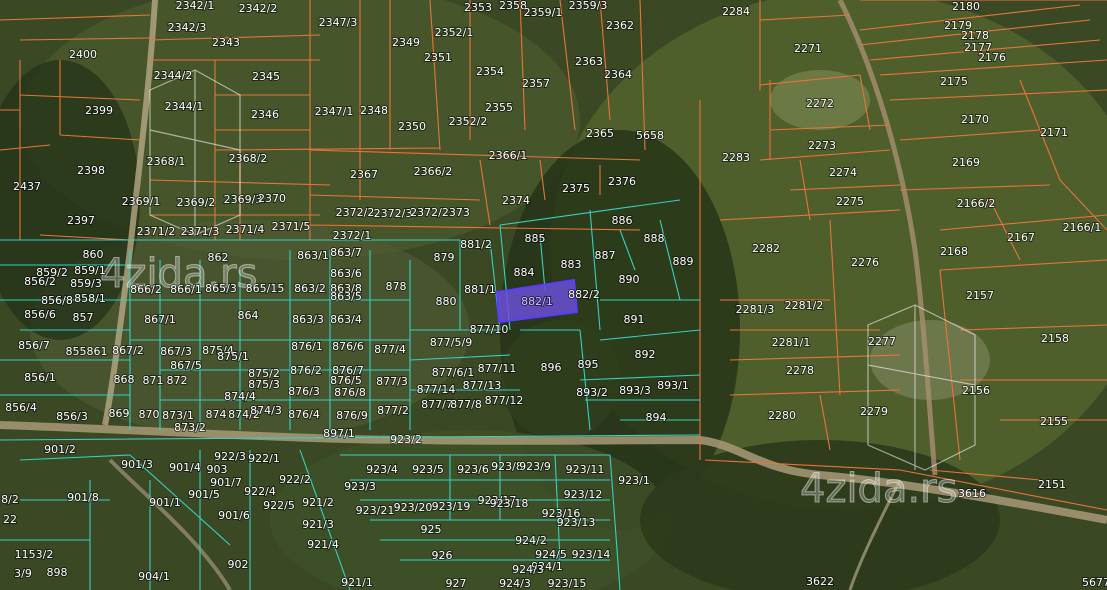 Image resolution: width=1107 pixels, height=590 pixels. What do you see at coordinates (489, 329) in the screenshot?
I see `parcel-label: 877/10` at bounding box center [489, 329].